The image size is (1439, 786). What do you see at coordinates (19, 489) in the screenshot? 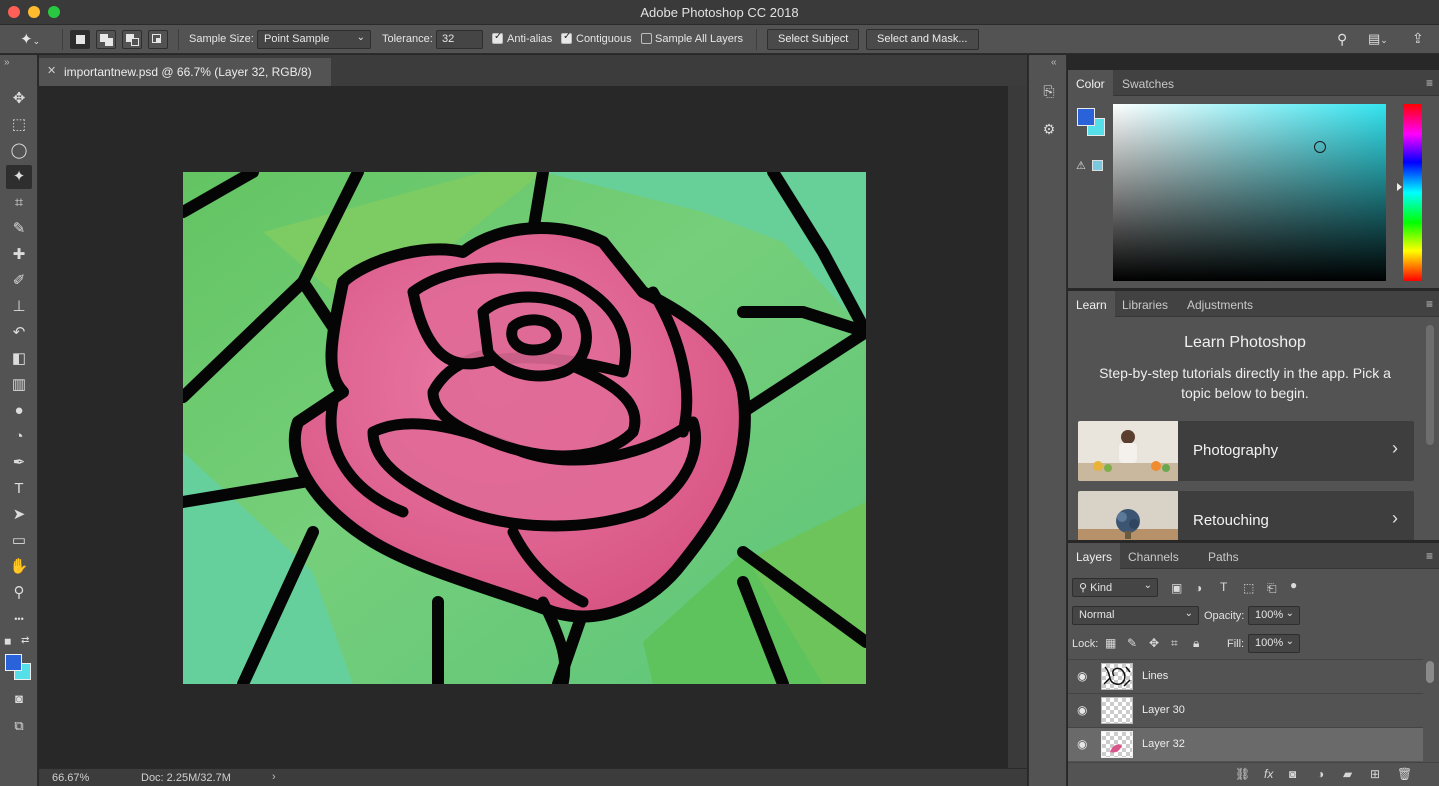
I see `type-tool-icon: T` at bounding box center [19, 489].